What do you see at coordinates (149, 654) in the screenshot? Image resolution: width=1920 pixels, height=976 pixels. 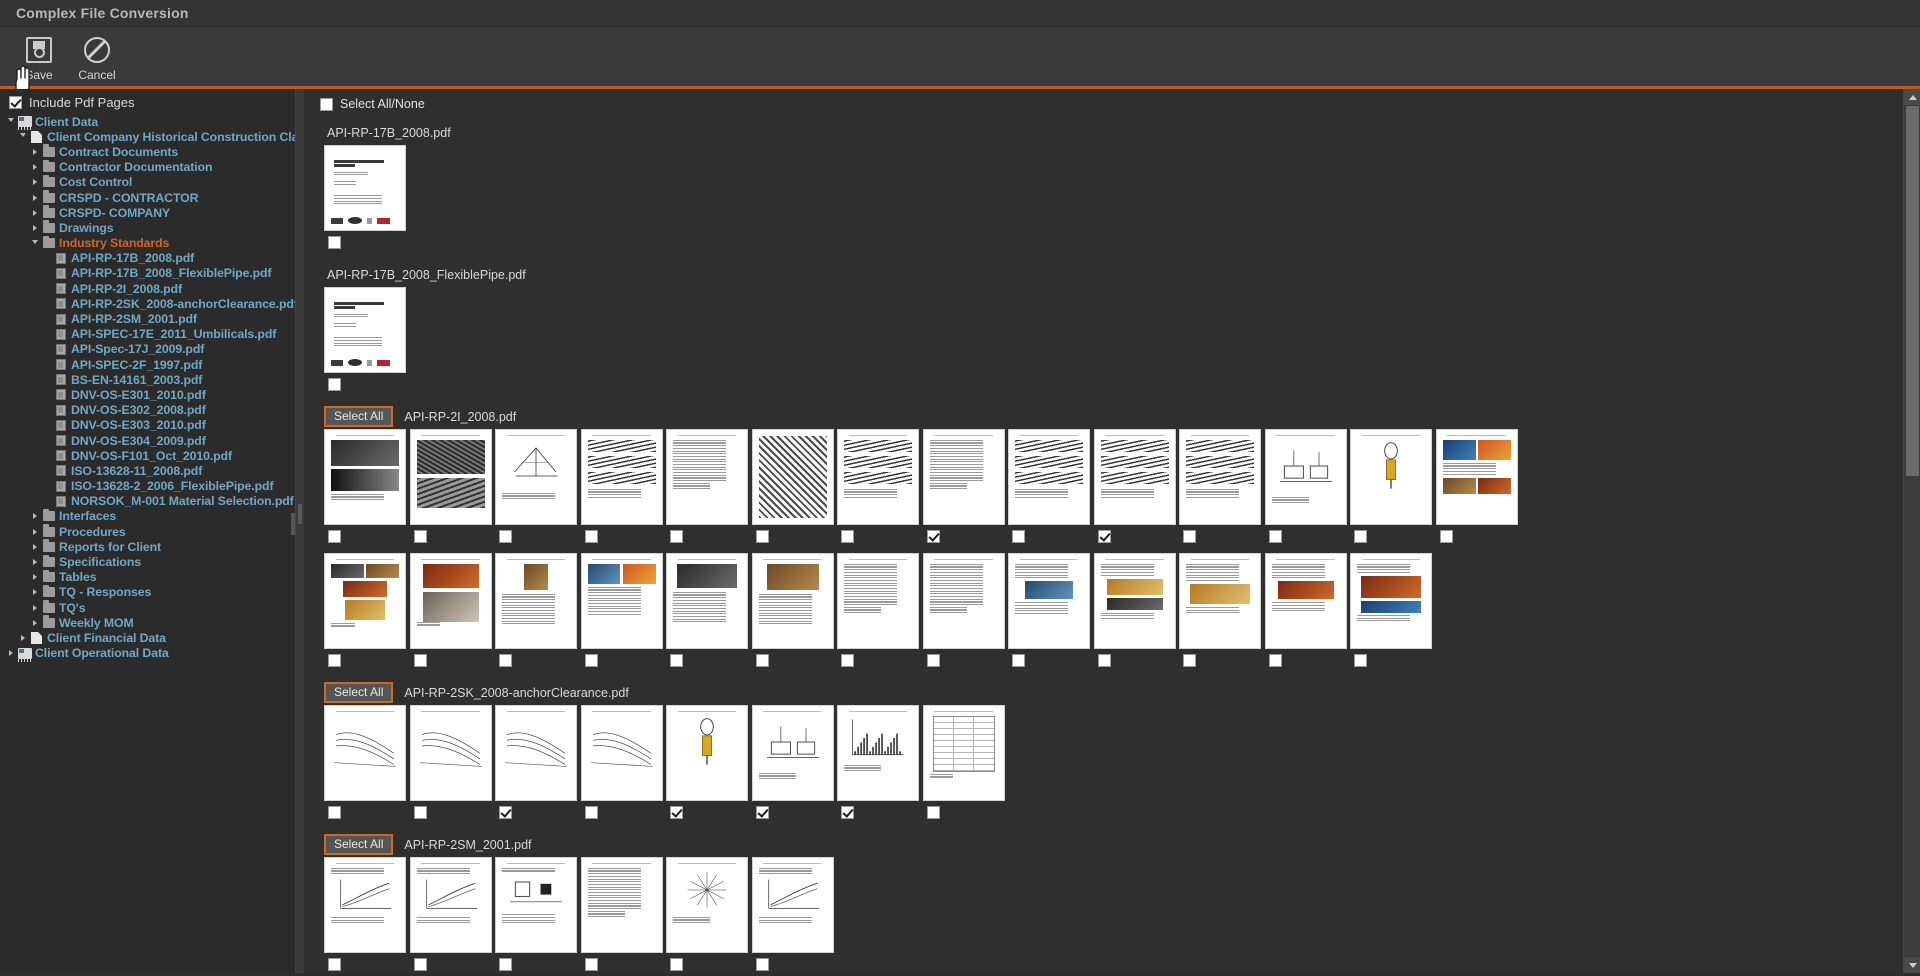 I see `tree-node-client-operational-data: Client Operational Data` at bounding box center [149, 654].